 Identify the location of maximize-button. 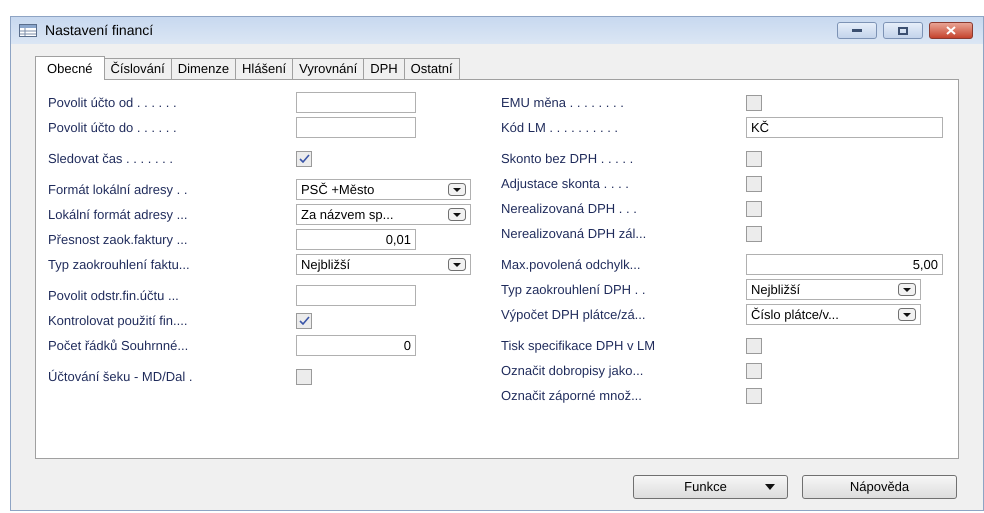
(903, 30).